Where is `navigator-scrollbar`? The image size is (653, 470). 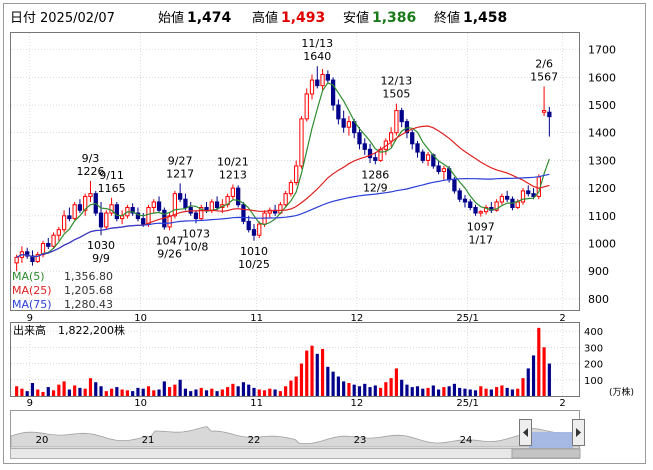 navigator-scrollbar is located at coordinates (295, 453).